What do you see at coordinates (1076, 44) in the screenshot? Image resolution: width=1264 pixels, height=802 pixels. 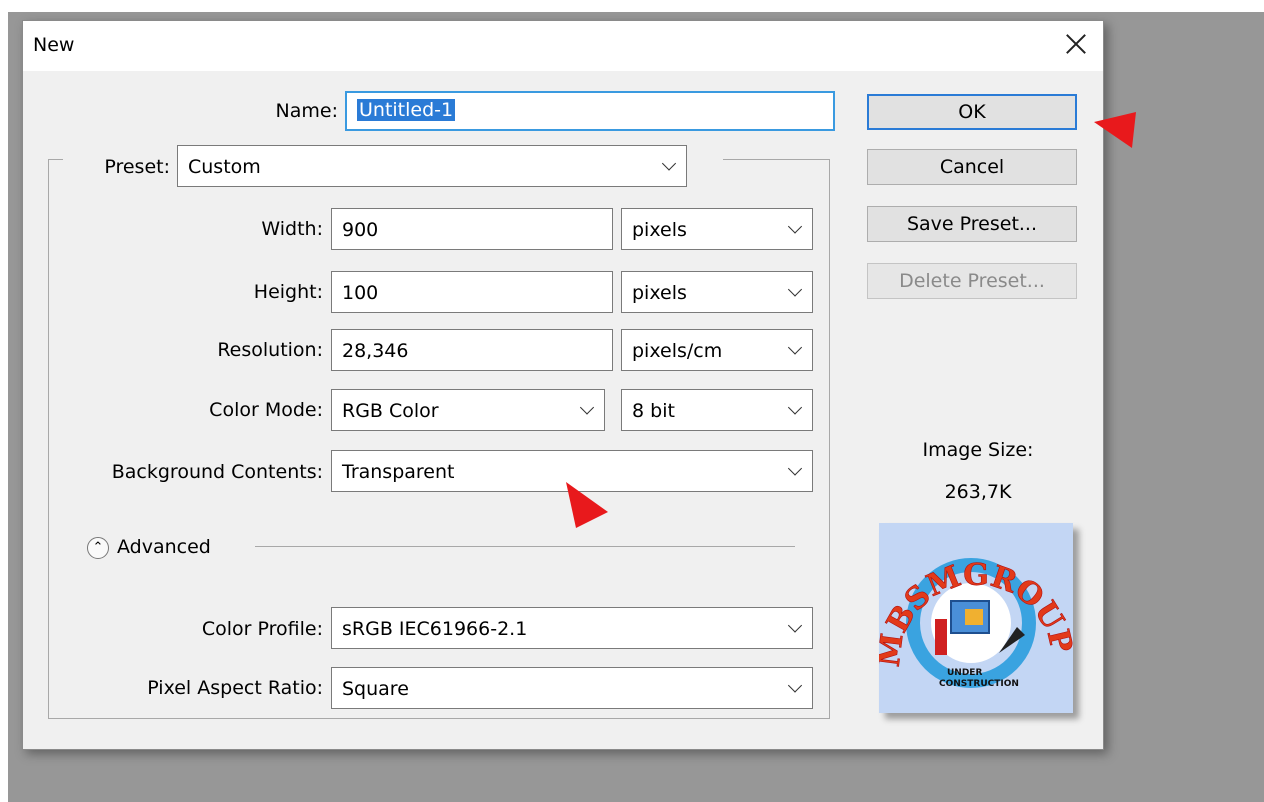 I see `close-icon` at bounding box center [1076, 44].